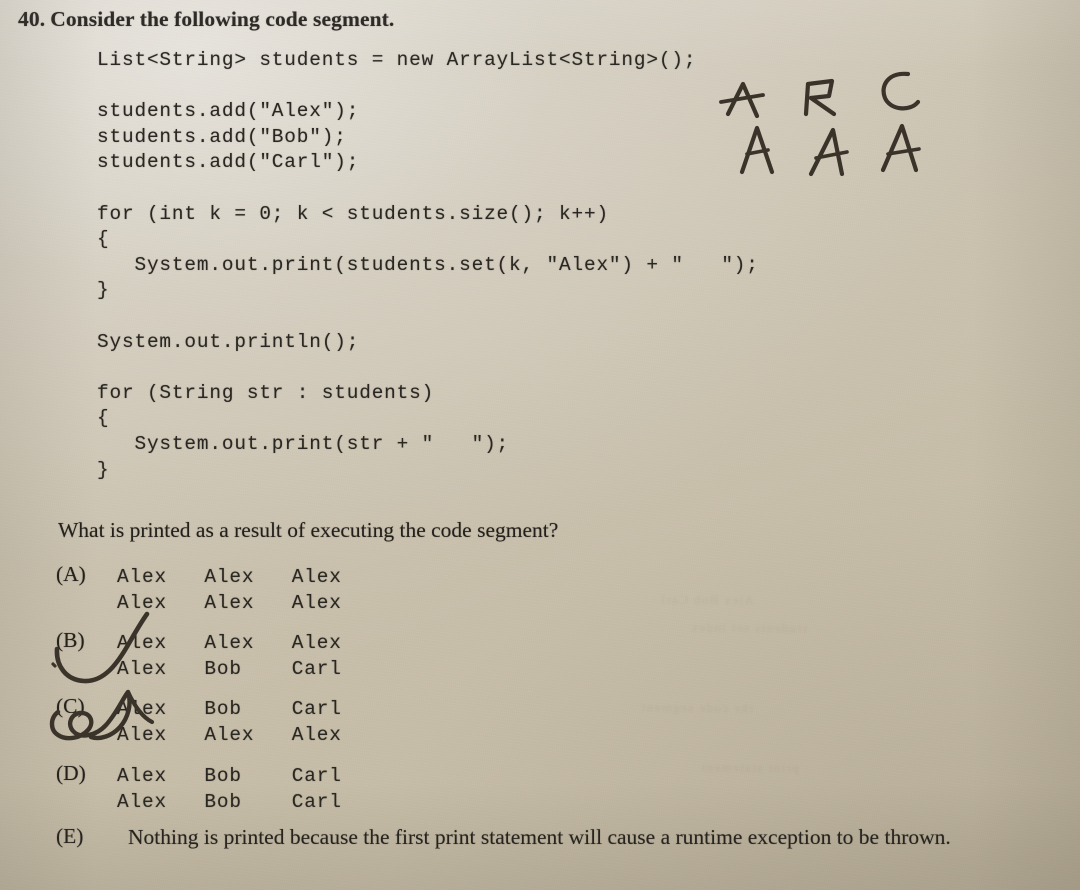  I want to click on choice-c-line-0: Alex Bob Carl, so click(229, 709).